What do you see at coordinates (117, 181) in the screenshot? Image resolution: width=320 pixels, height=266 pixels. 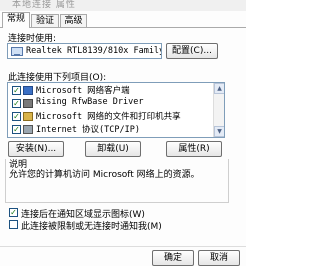 I see `description-group` at bounding box center [117, 181].